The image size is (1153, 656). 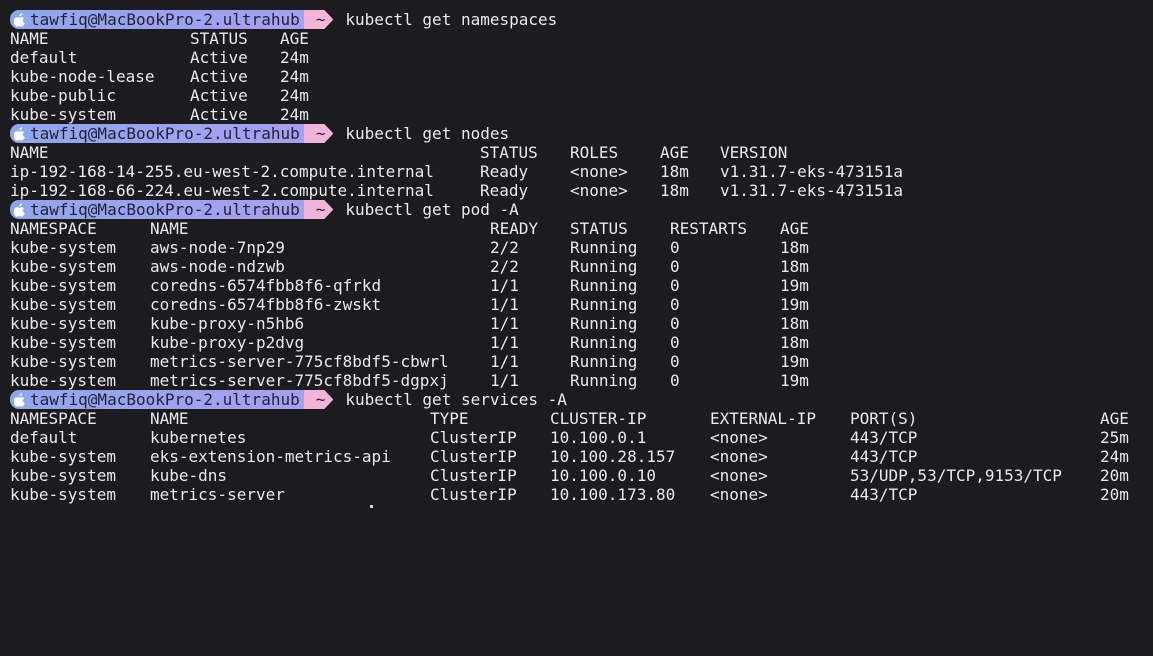 I want to click on pod-name: metrics-server-775cf8bdf5-cbwrl, so click(x=299, y=361).